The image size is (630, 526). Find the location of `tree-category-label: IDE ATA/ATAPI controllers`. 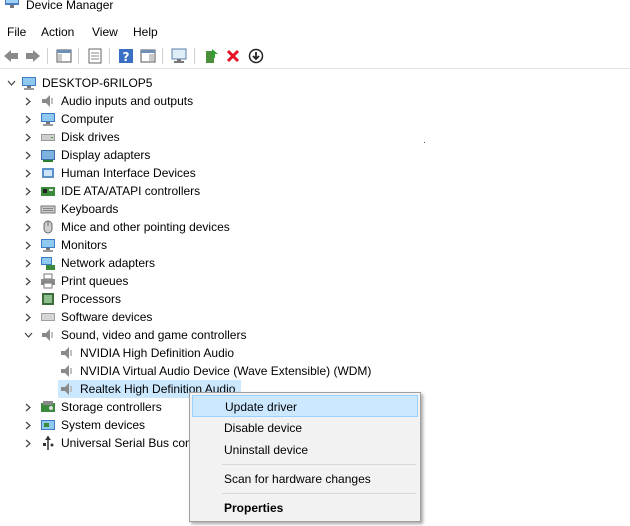

tree-category-label: IDE ATA/ATAPI controllers is located at coordinates (131, 191).